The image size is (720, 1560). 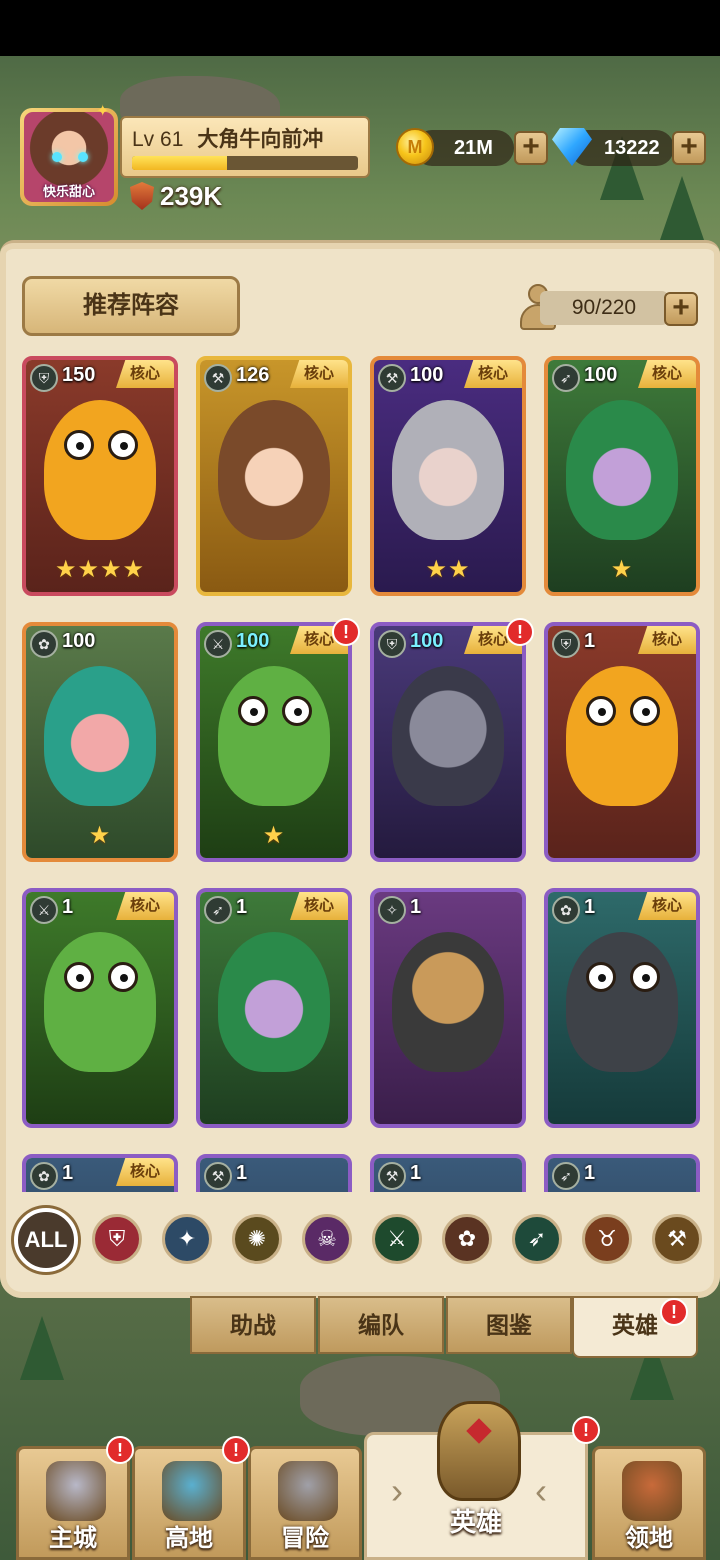 I want to click on crown-icon: ✦, so click(x=103, y=111).